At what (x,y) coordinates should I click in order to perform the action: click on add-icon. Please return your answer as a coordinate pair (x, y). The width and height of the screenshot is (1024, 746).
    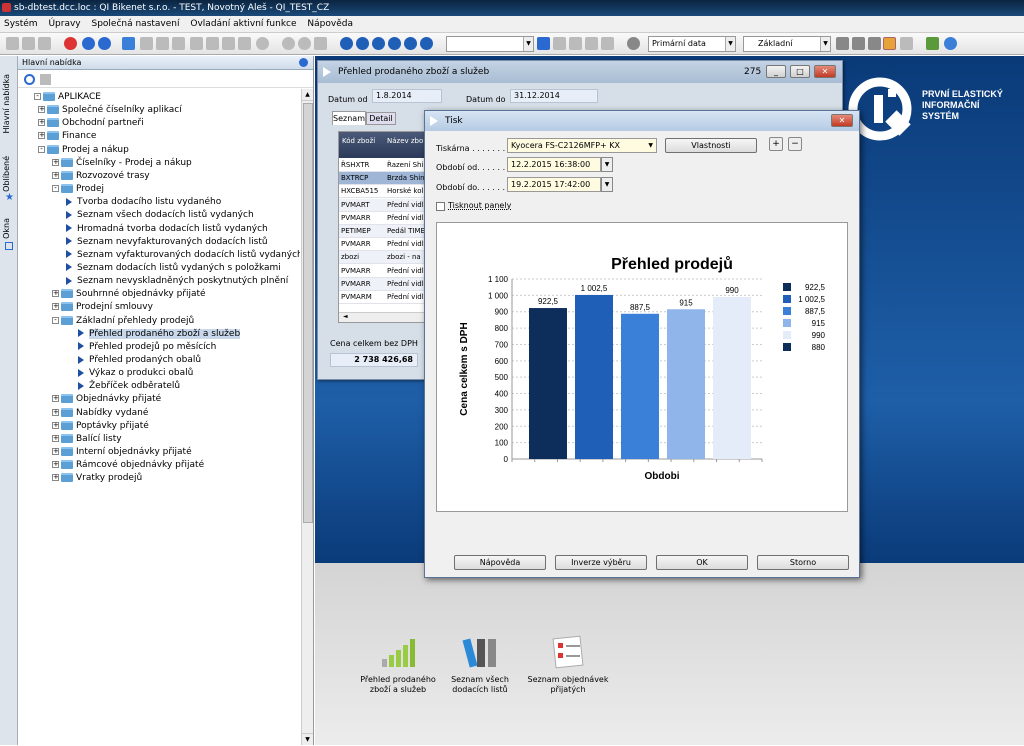
    Looking at the image, I should click on (288, 43).